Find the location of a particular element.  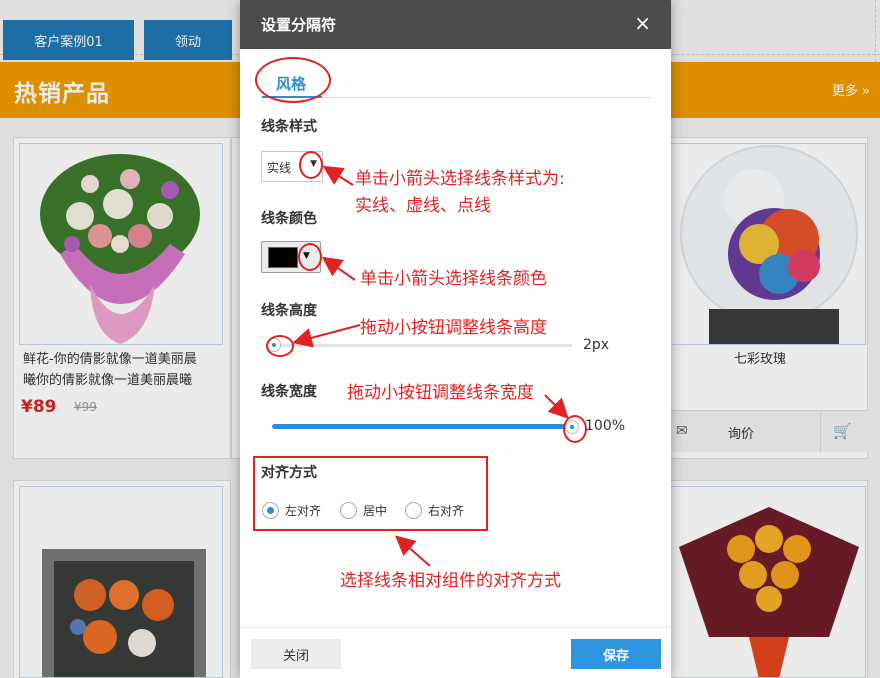

annotation-line-style-1: 单击小箭头选择线条样式为: is located at coordinates (460, 179).